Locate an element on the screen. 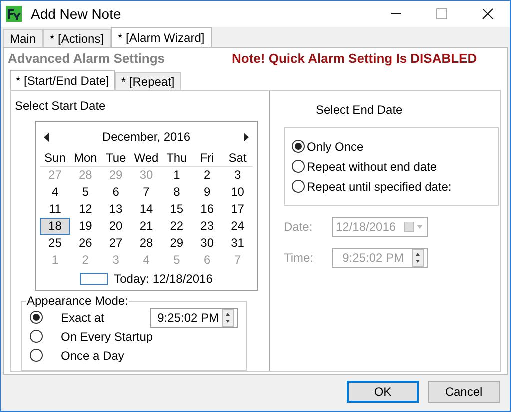 Image resolution: width=511 pixels, height=412 pixels. radio-label: On Every Startup is located at coordinates (107, 337).